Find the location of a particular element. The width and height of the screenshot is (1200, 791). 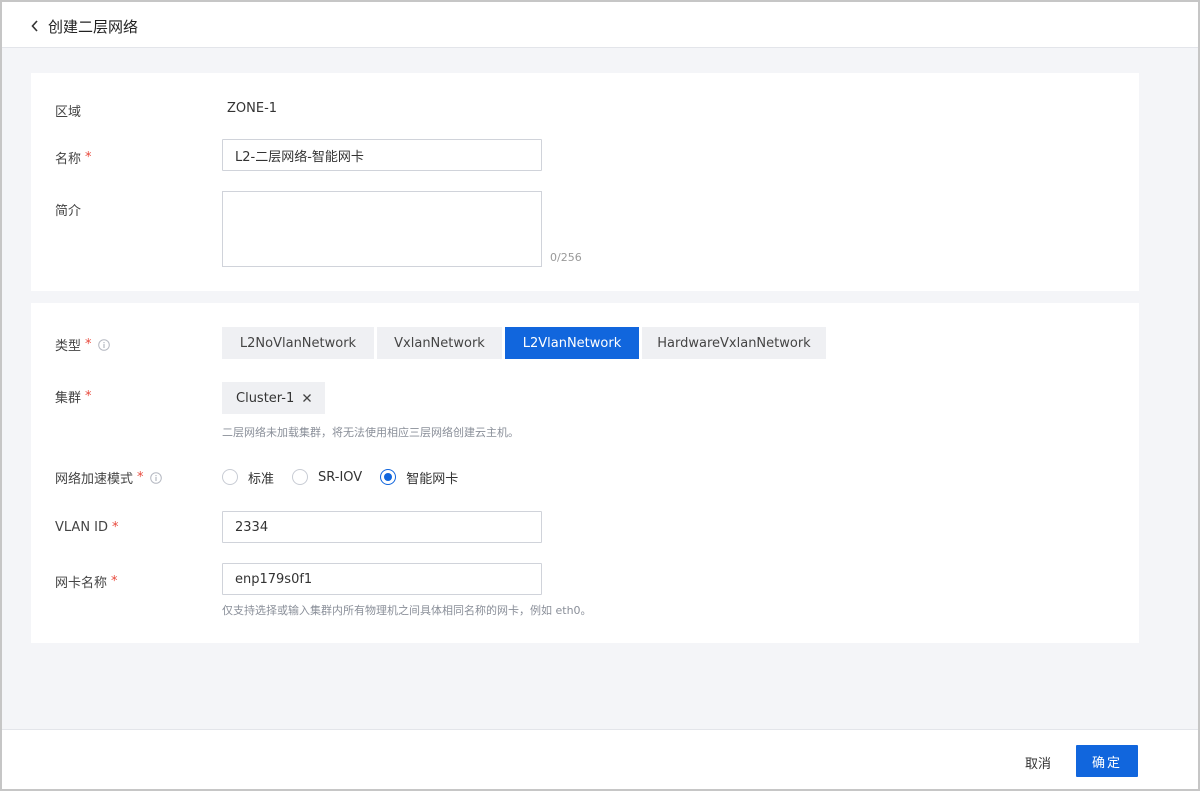

accel-mode-label: 网络加速模式 * is located at coordinates (108, 477).